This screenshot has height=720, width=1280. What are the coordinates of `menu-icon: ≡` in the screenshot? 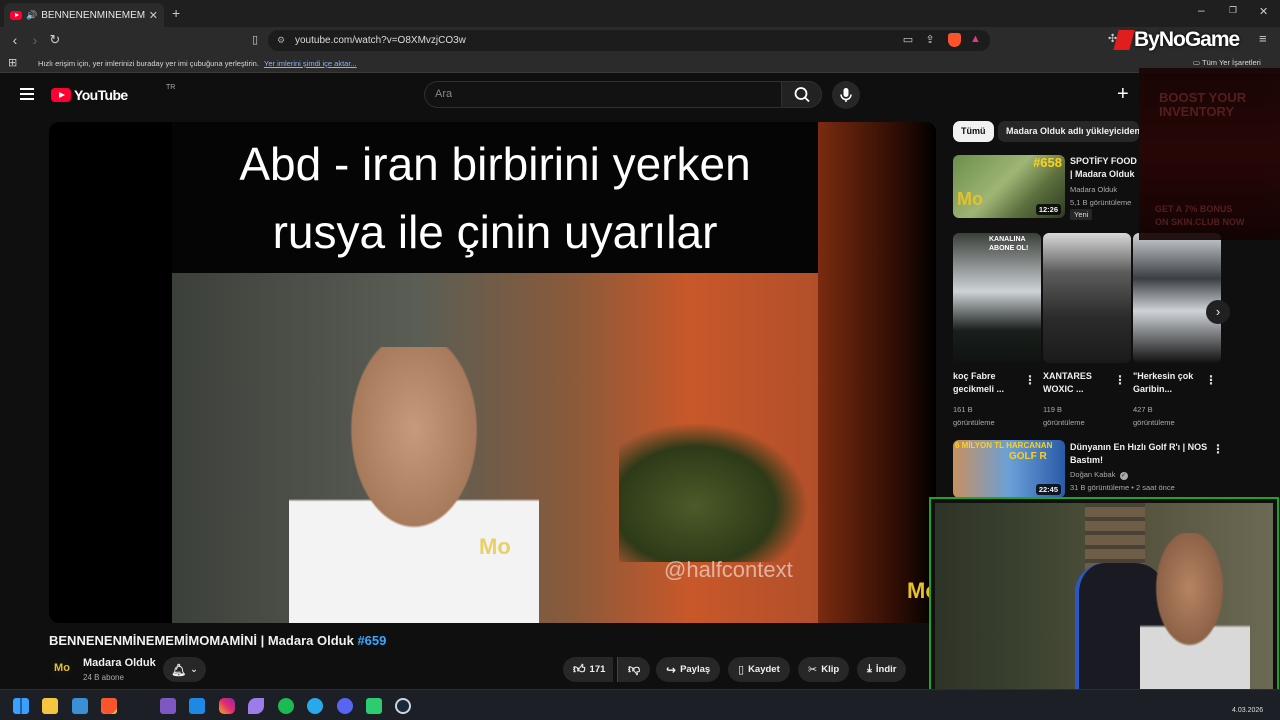 It's located at (1263, 38).